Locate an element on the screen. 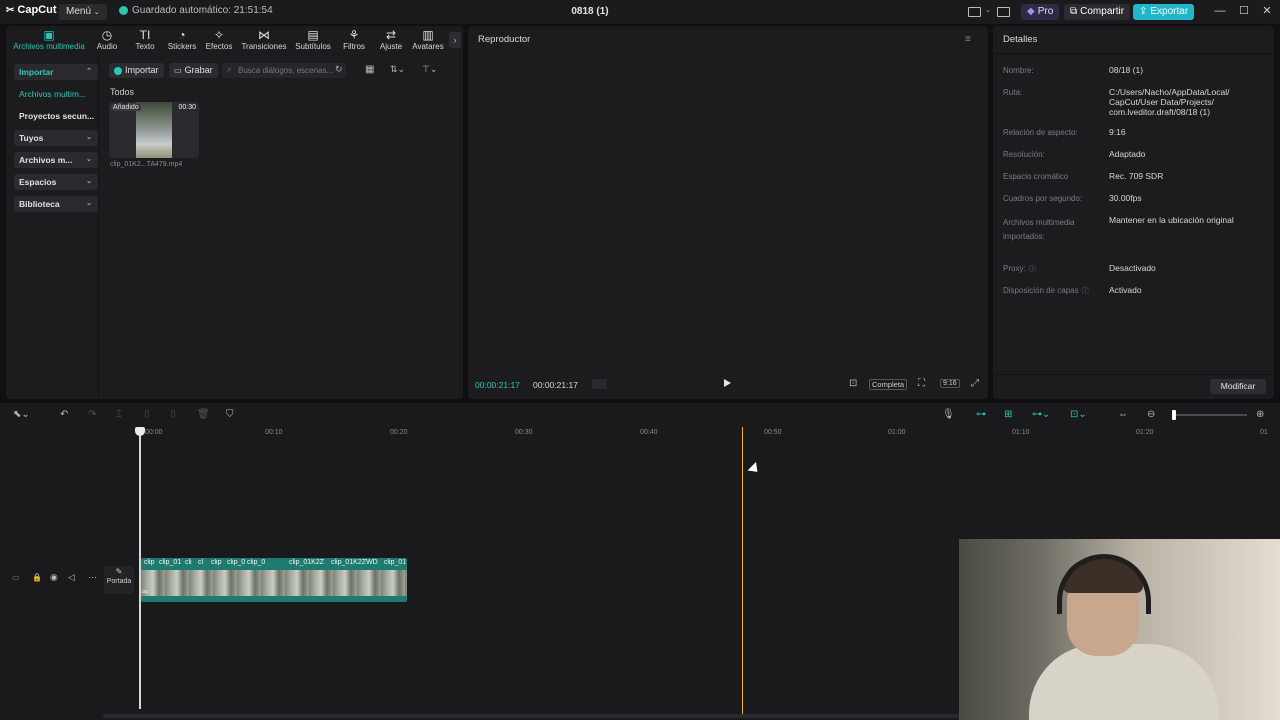 This screenshot has height=720, width=1280. ratio-button: 9:16 is located at coordinates (950, 383).